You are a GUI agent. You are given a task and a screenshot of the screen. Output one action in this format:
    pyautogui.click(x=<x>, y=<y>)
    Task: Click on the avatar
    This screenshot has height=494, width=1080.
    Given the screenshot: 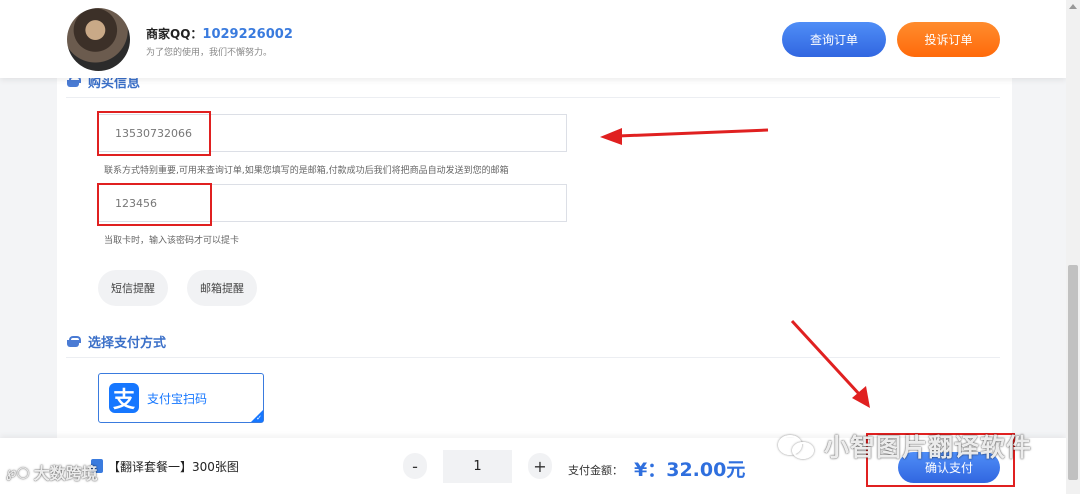 What is the action you would take?
    pyautogui.click(x=98, y=39)
    